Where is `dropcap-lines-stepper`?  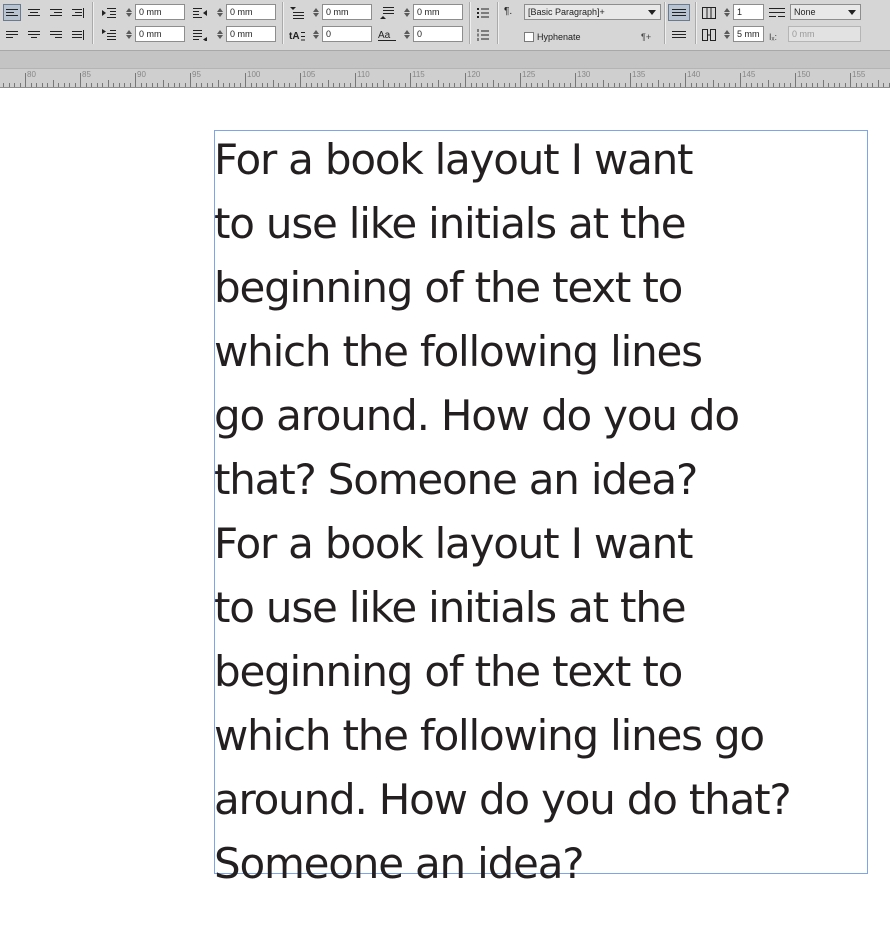 dropcap-lines-stepper is located at coordinates (316, 34).